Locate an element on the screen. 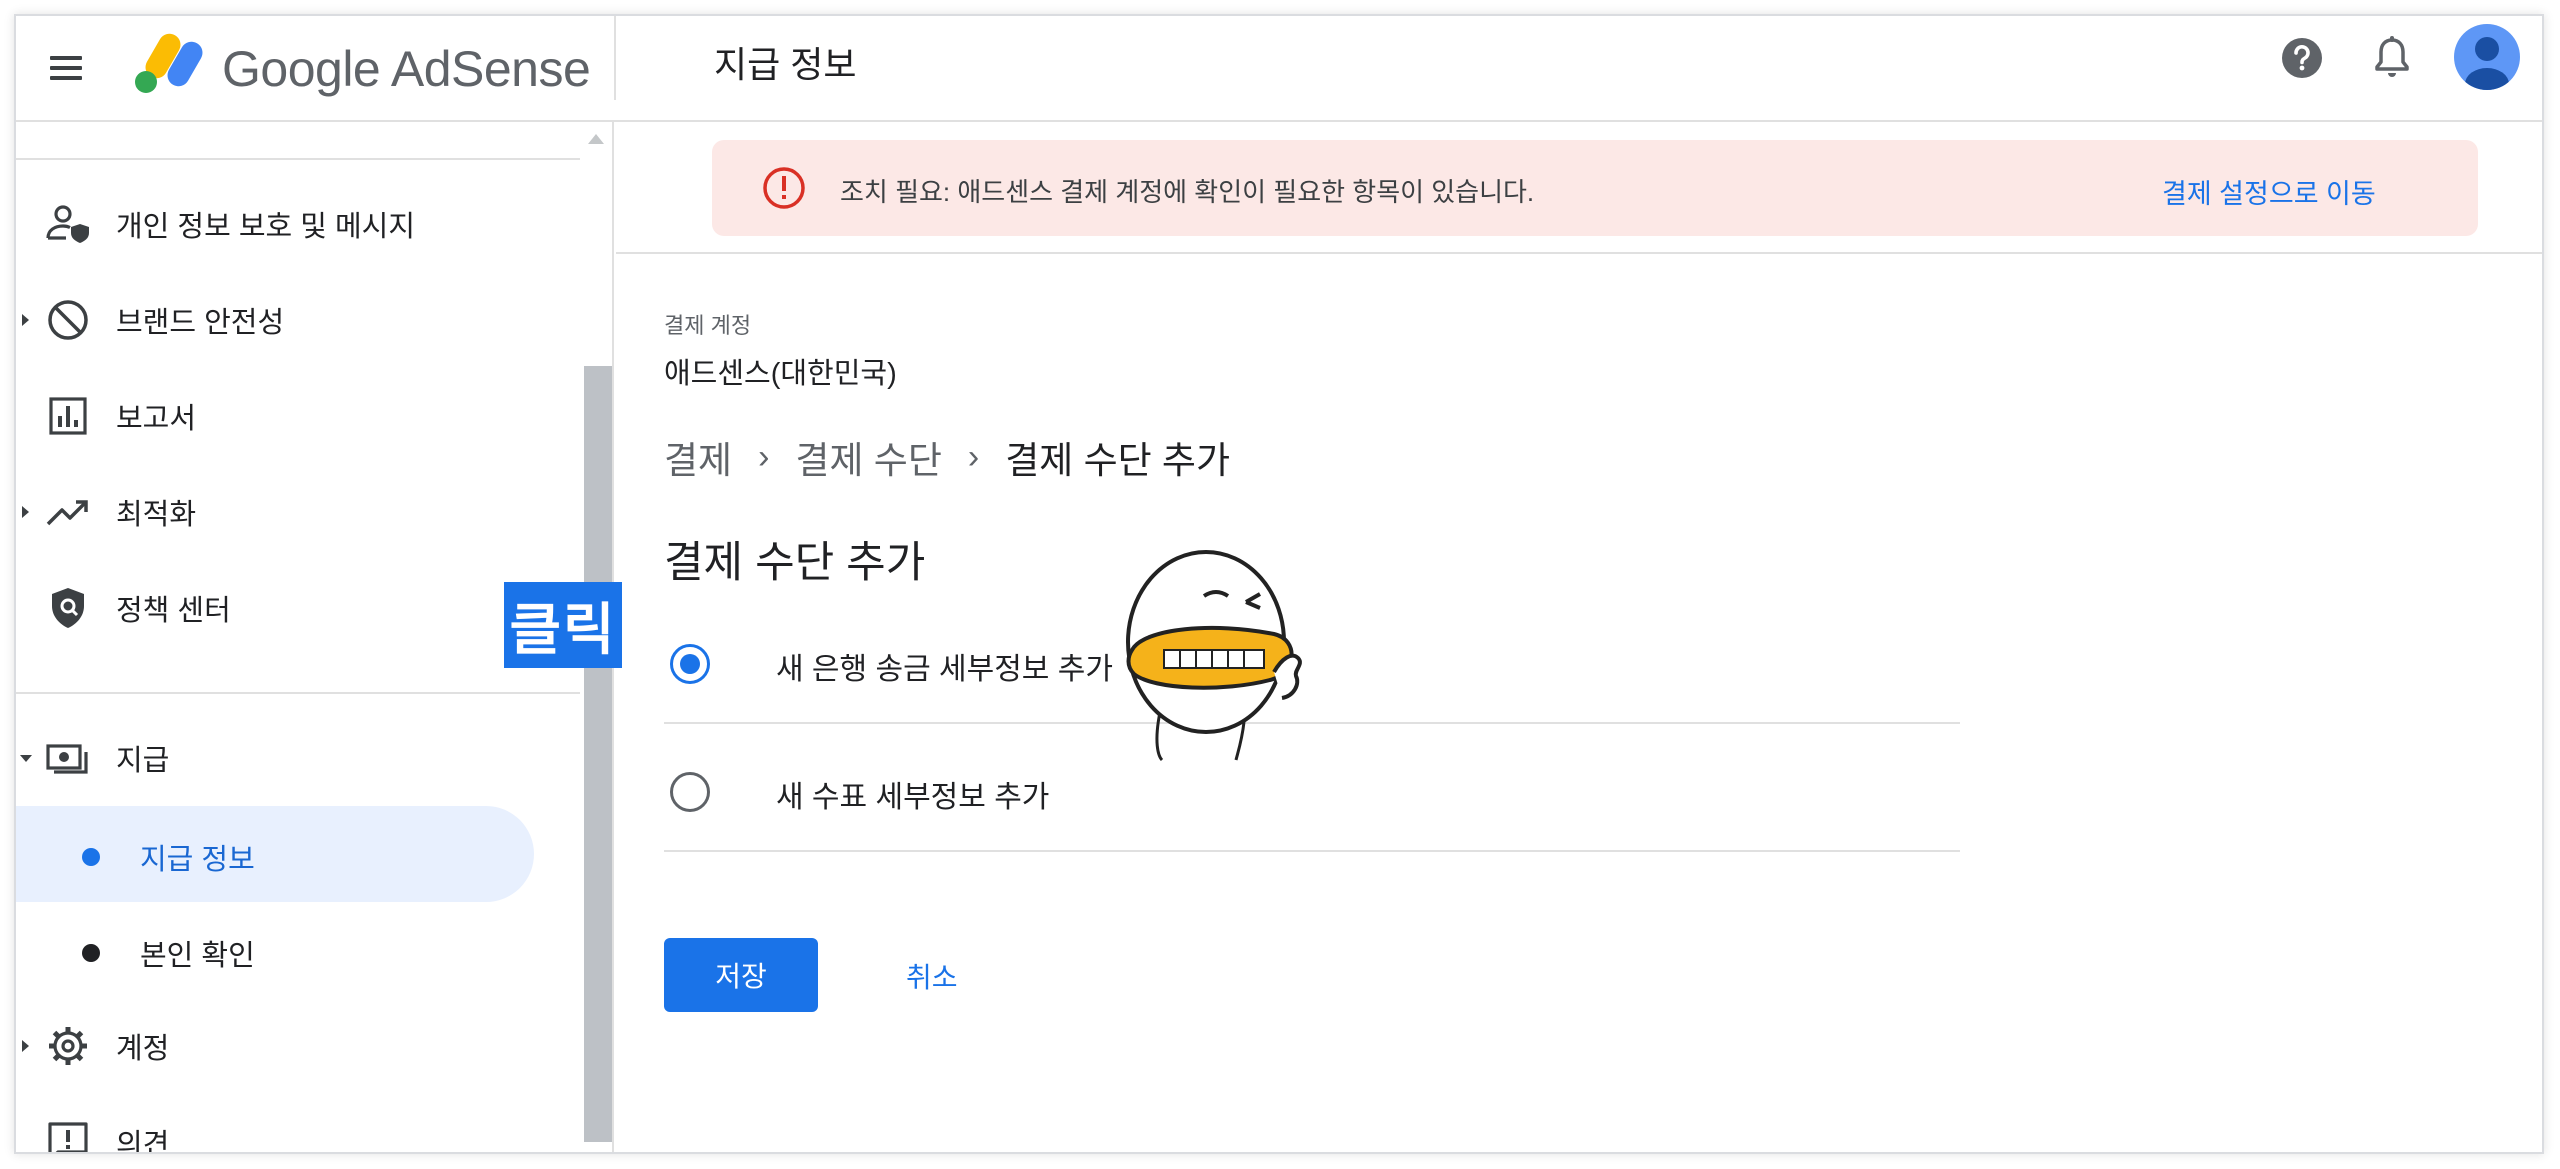 The image size is (2560, 1169). sidebar-item-label: 보고서 is located at coordinates (156, 419).